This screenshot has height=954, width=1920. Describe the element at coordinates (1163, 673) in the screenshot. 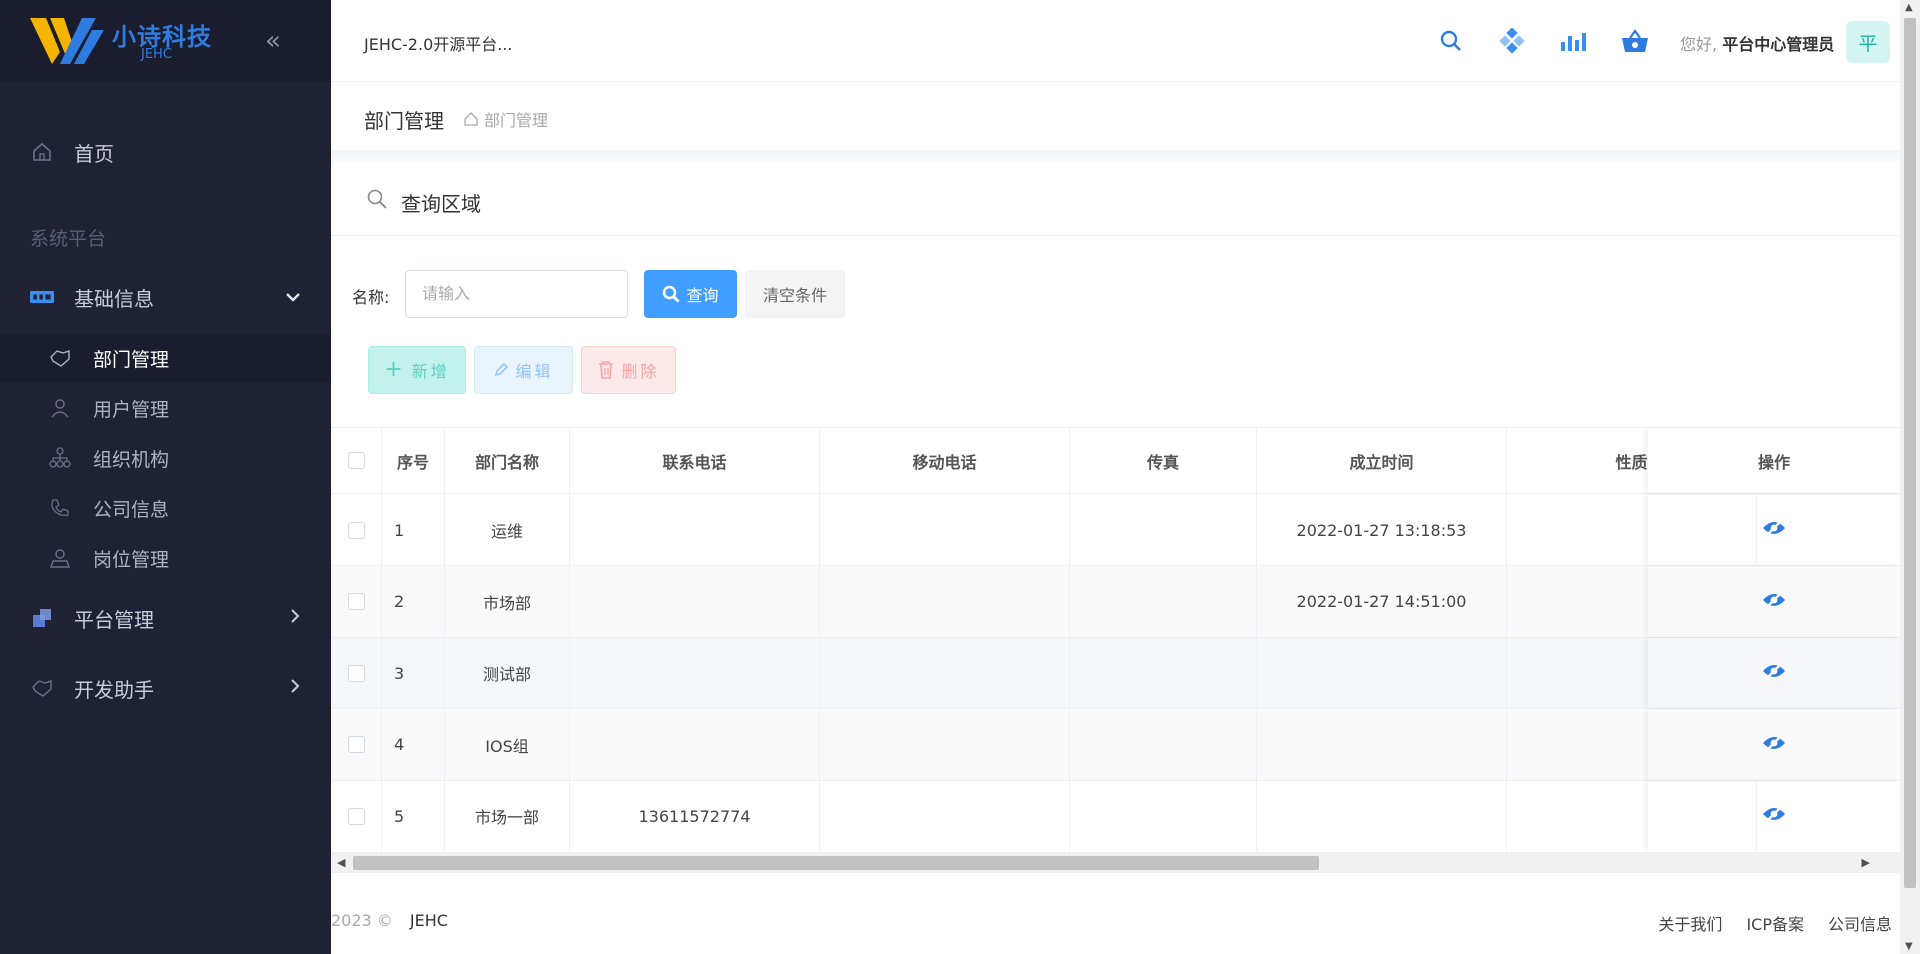

I see `table-cell-fax` at that location.